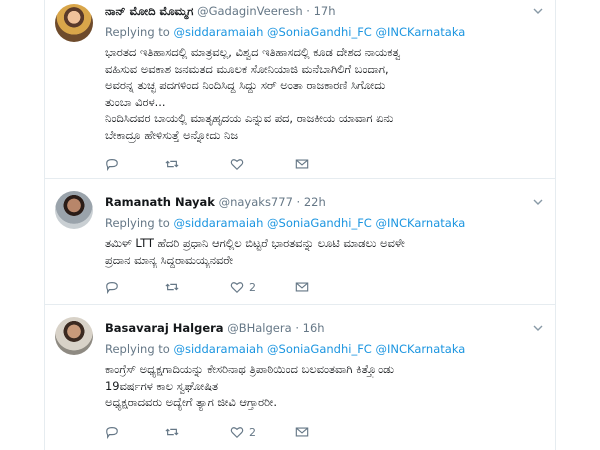 The height and width of the screenshot is (450, 600). I want to click on display-name: ನಾನ್ ಮೋದಿ ಮೊಮ್ಮಗ, so click(149, 11).